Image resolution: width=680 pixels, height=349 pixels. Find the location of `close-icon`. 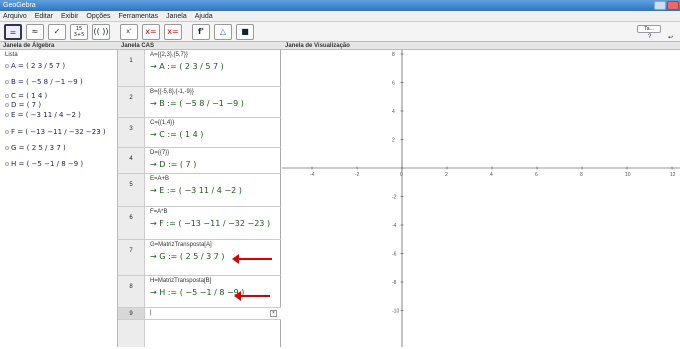

close-icon is located at coordinates (673, 5).